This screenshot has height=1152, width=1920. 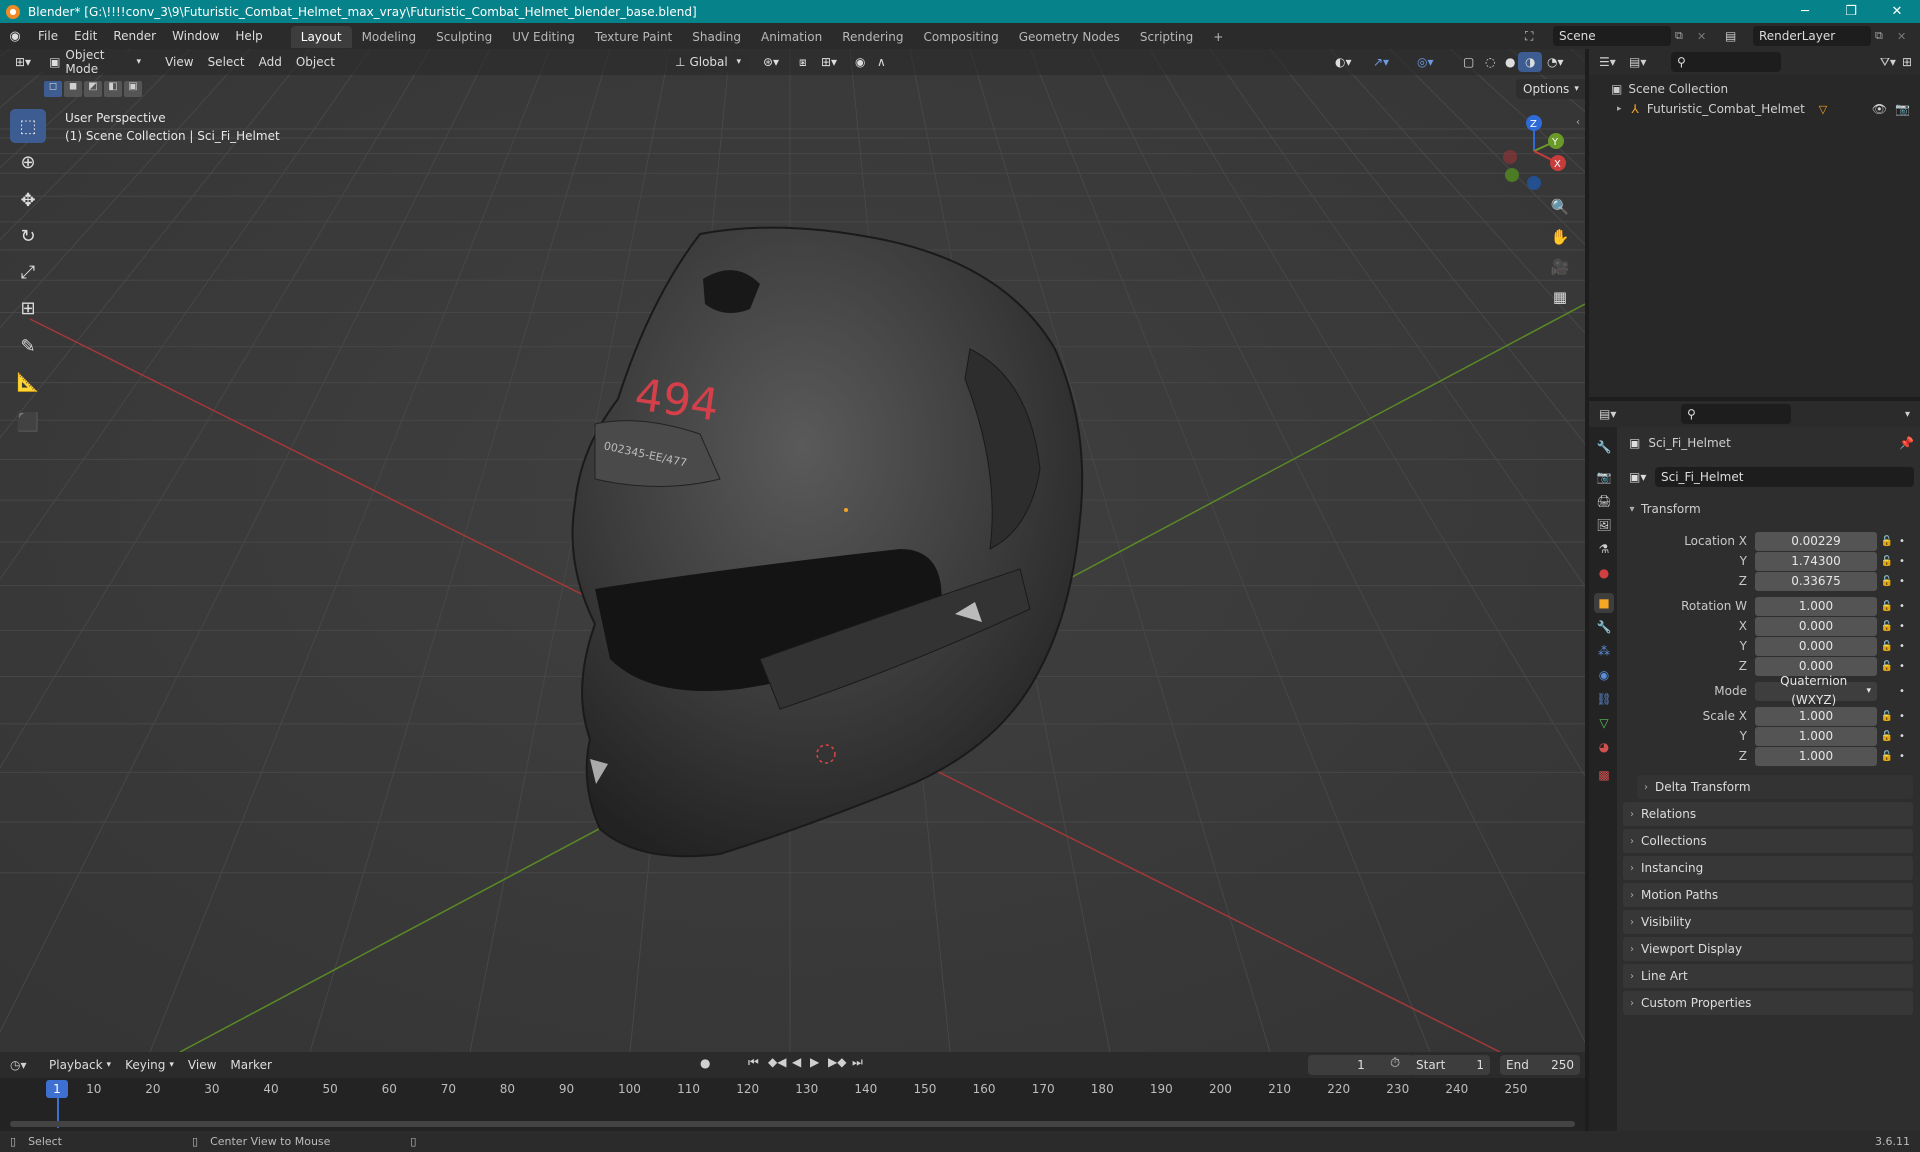 What do you see at coordinates (857, 1062) in the screenshot?
I see `jump-end-icon: ⏭` at bounding box center [857, 1062].